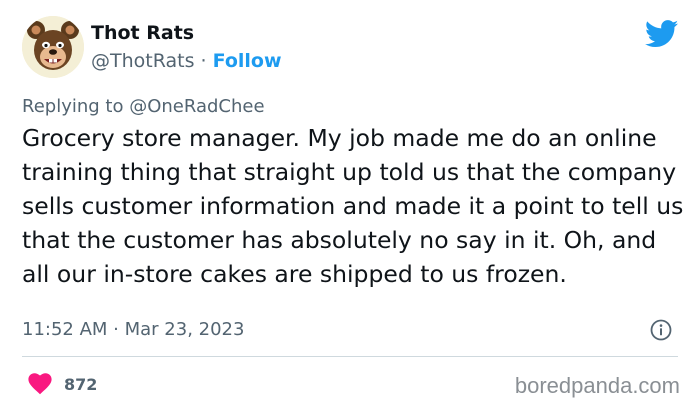 The height and width of the screenshot is (410, 700). I want to click on watermark: boredpanda.com, so click(597, 385).